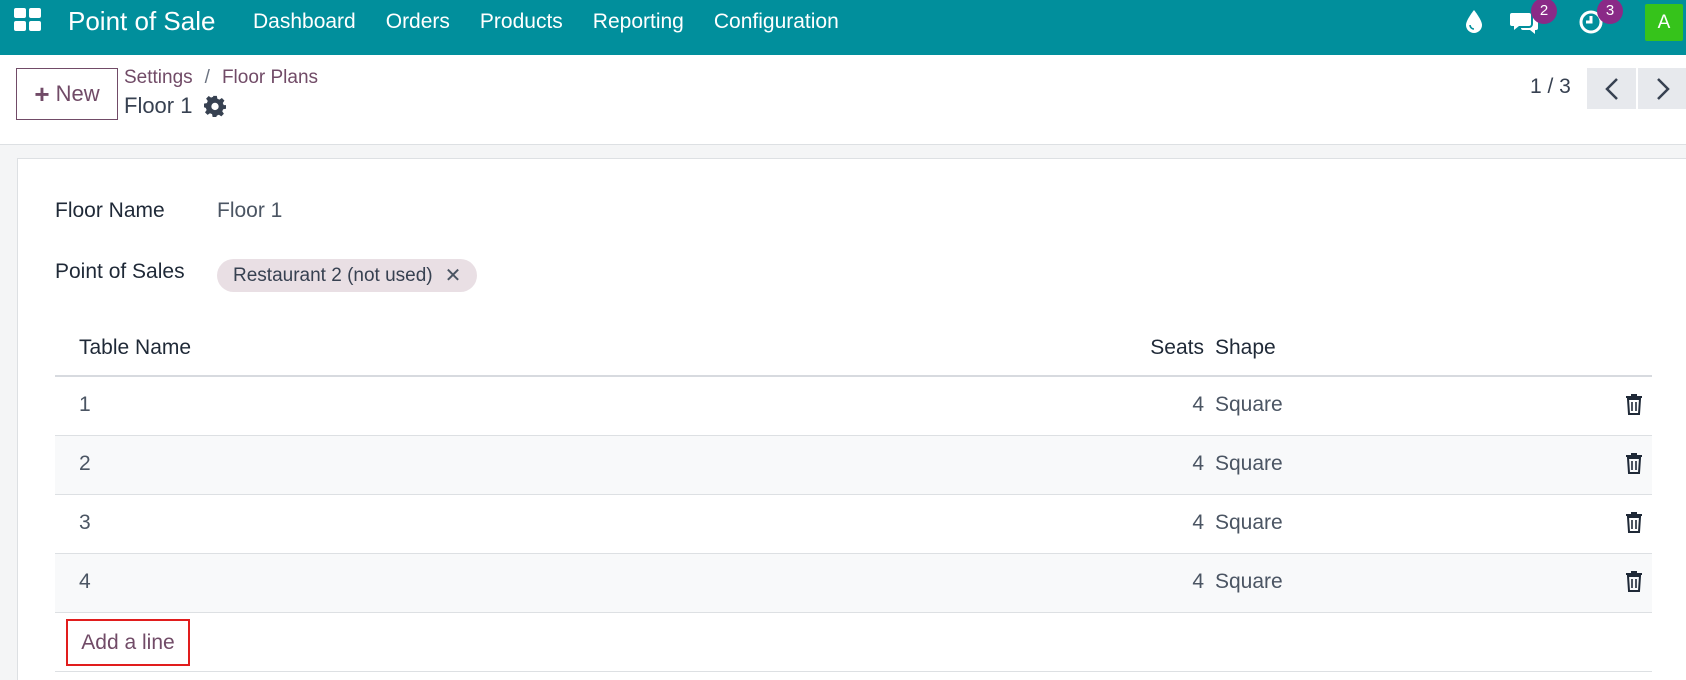 The image size is (1686, 680). What do you see at coordinates (77, 93) in the screenshot?
I see `new-button-label: New` at bounding box center [77, 93].